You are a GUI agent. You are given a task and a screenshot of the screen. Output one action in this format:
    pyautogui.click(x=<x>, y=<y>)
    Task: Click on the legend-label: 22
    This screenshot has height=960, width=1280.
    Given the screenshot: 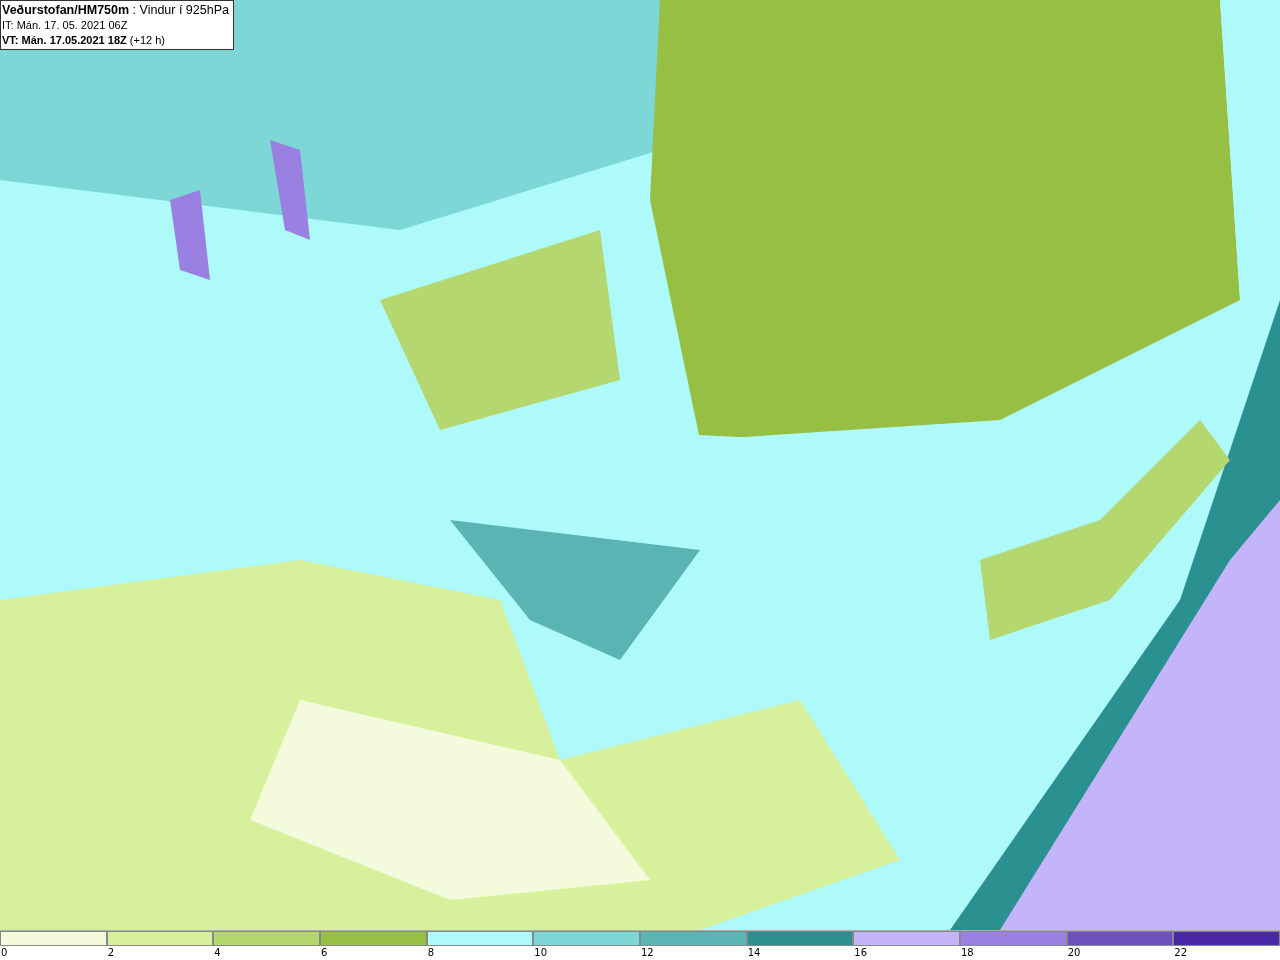 What is the action you would take?
    pyautogui.click(x=1180, y=953)
    